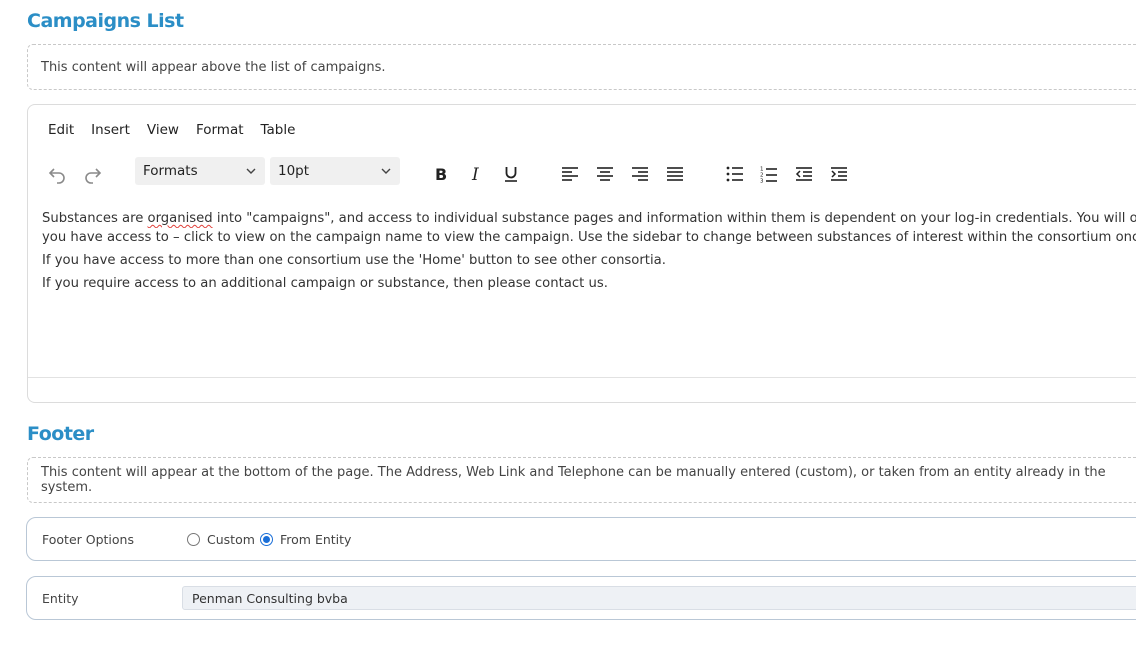 This screenshot has height=667, width=1136. I want to click on svg-text: I, so click(475, 174).